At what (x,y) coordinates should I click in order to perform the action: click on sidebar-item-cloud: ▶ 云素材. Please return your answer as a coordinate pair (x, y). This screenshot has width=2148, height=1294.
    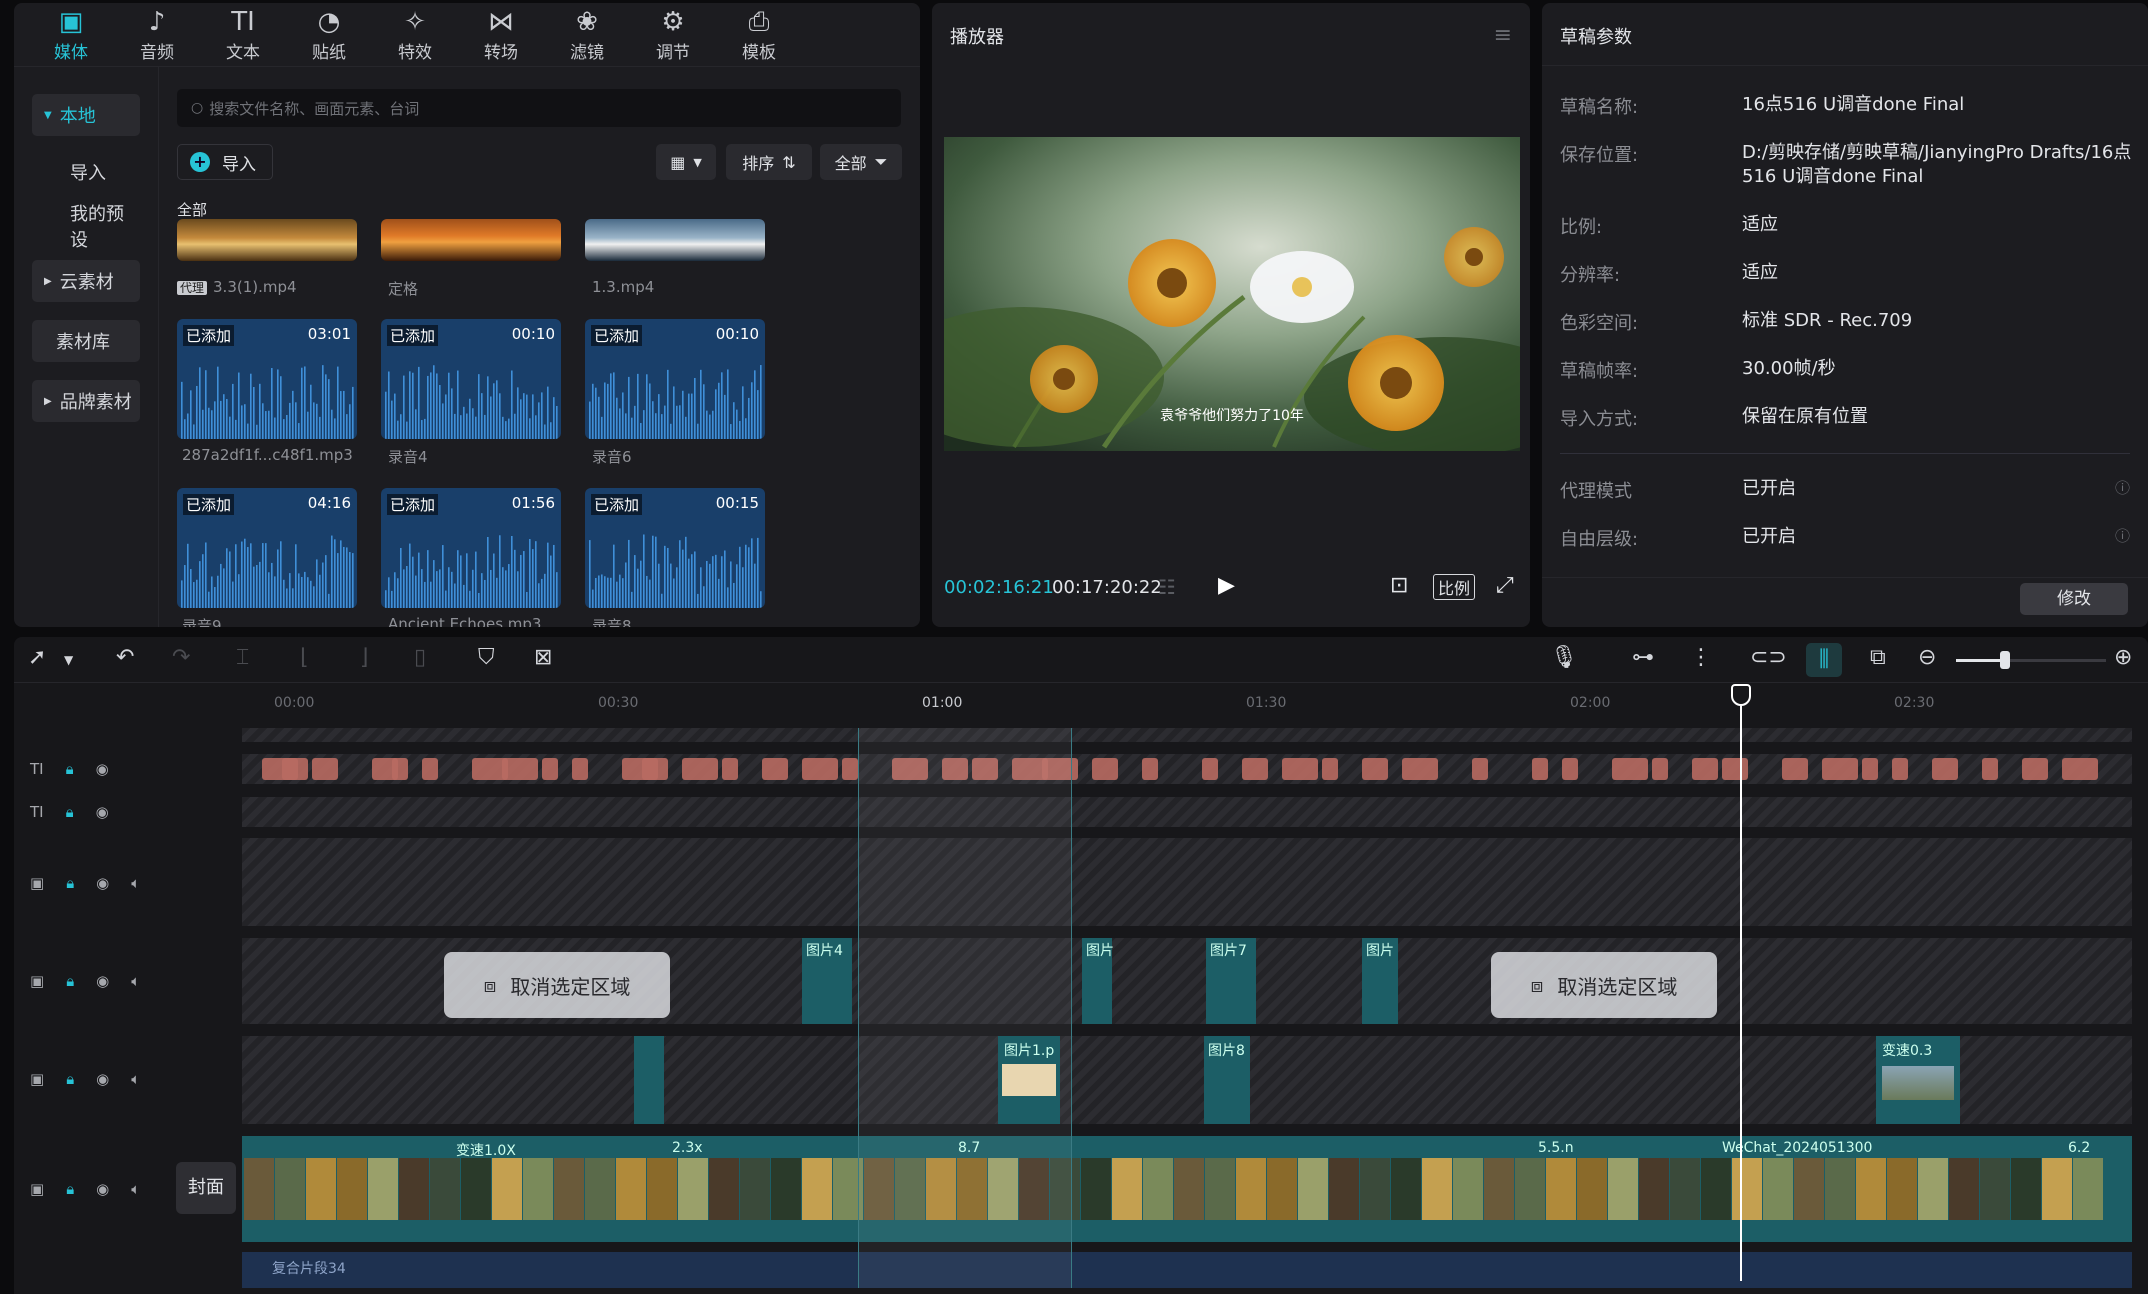
    Looking at the image, I should click on (86, 281).